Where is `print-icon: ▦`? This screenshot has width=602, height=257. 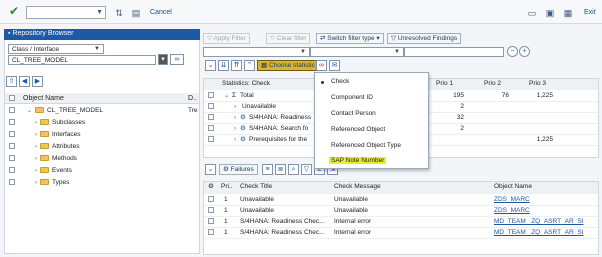 print-icon: ▦ is located at coordinates (568, 13).